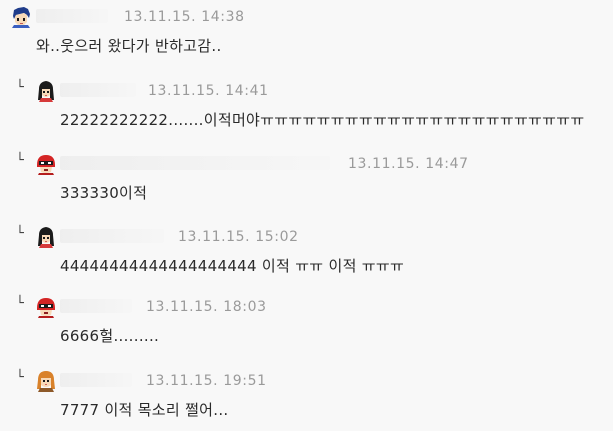 The image size is (613, 431). Describe the element at coordinates (306, 18) in the screenshot. I see `comment-header: 13.11.15. 14:38` at that location.